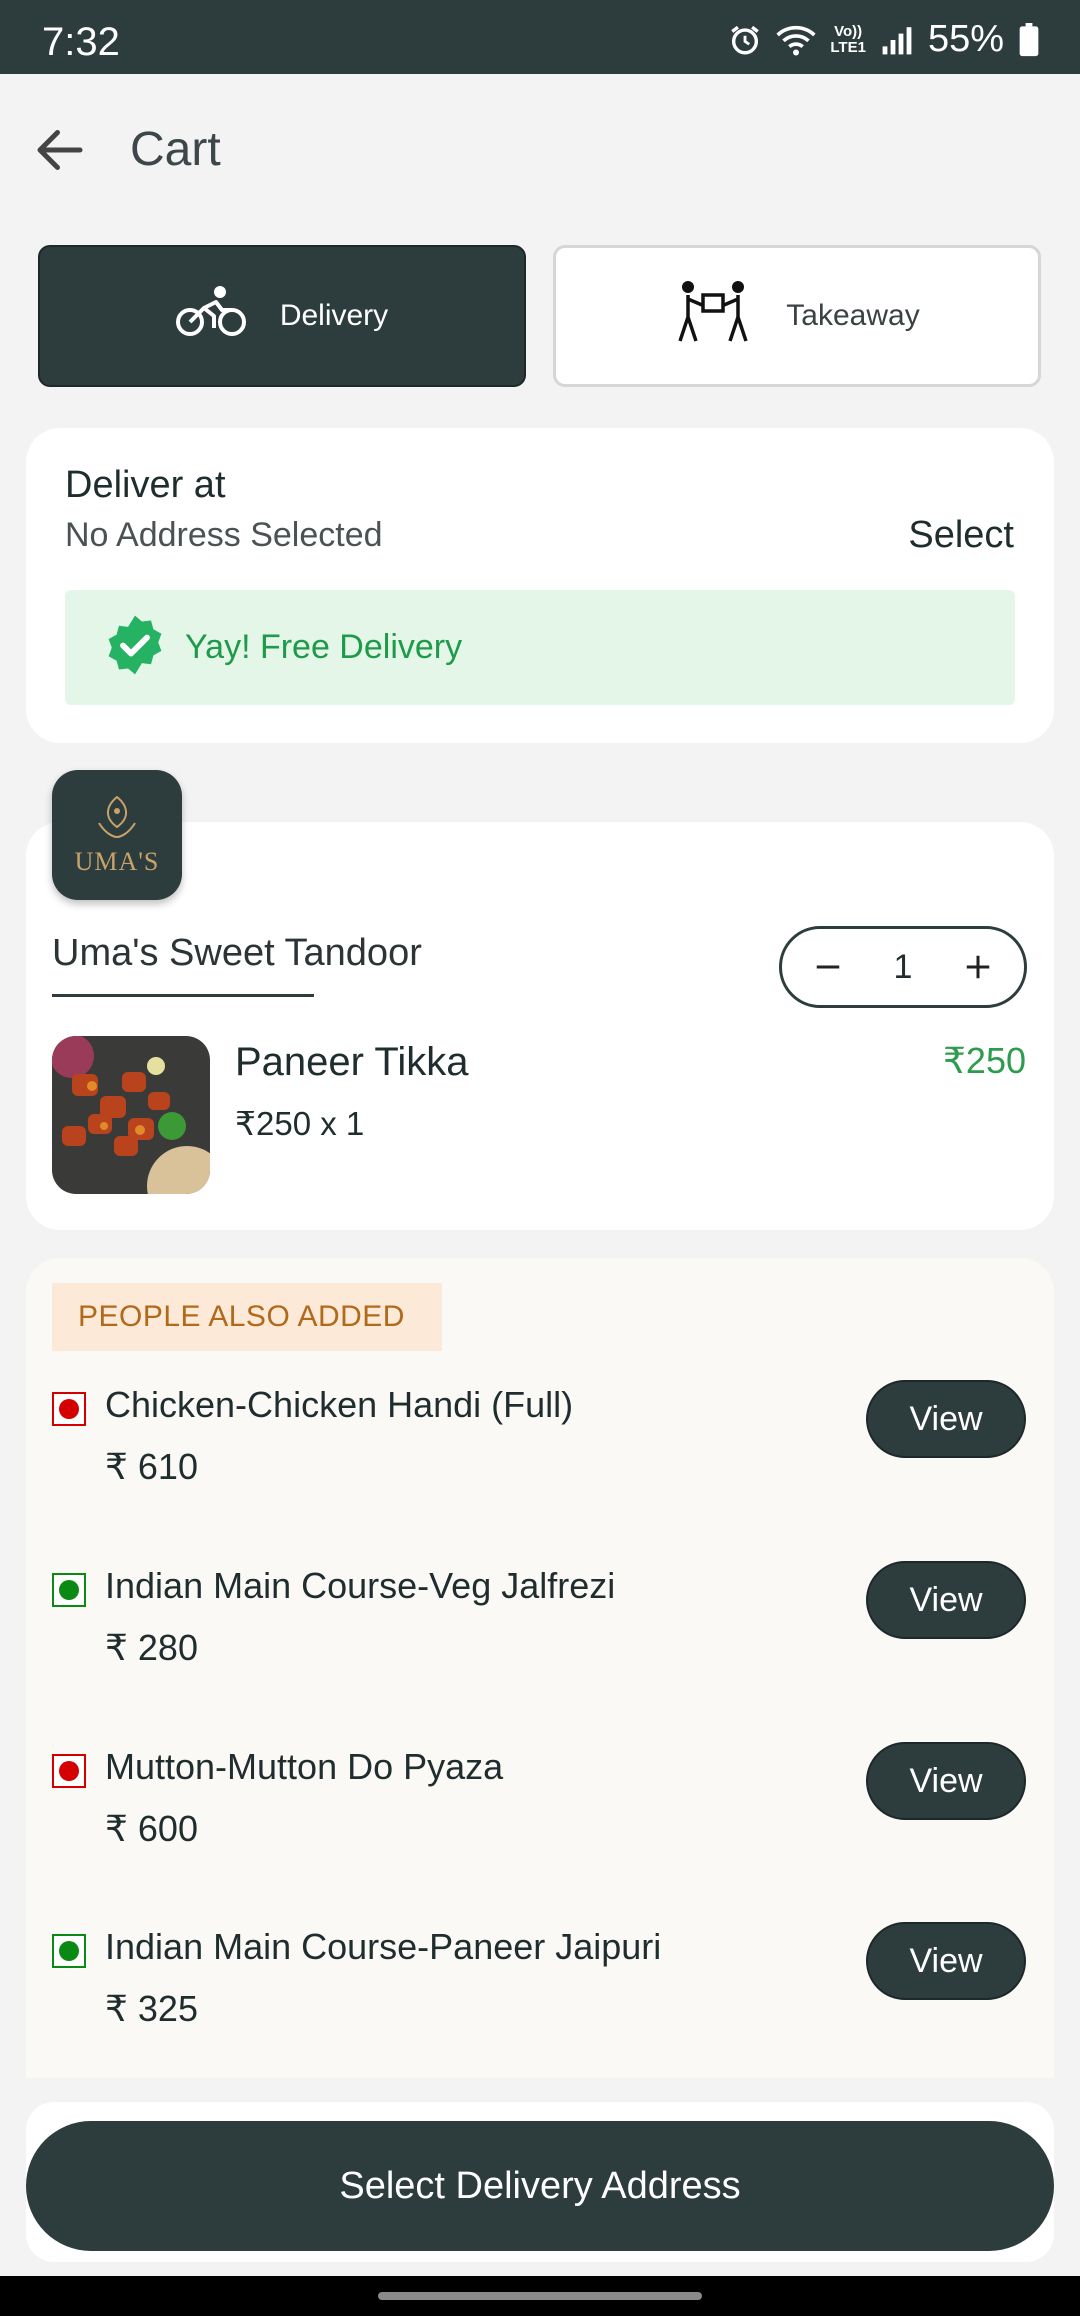  I want to click on battery-icon, so click(1029, 39).